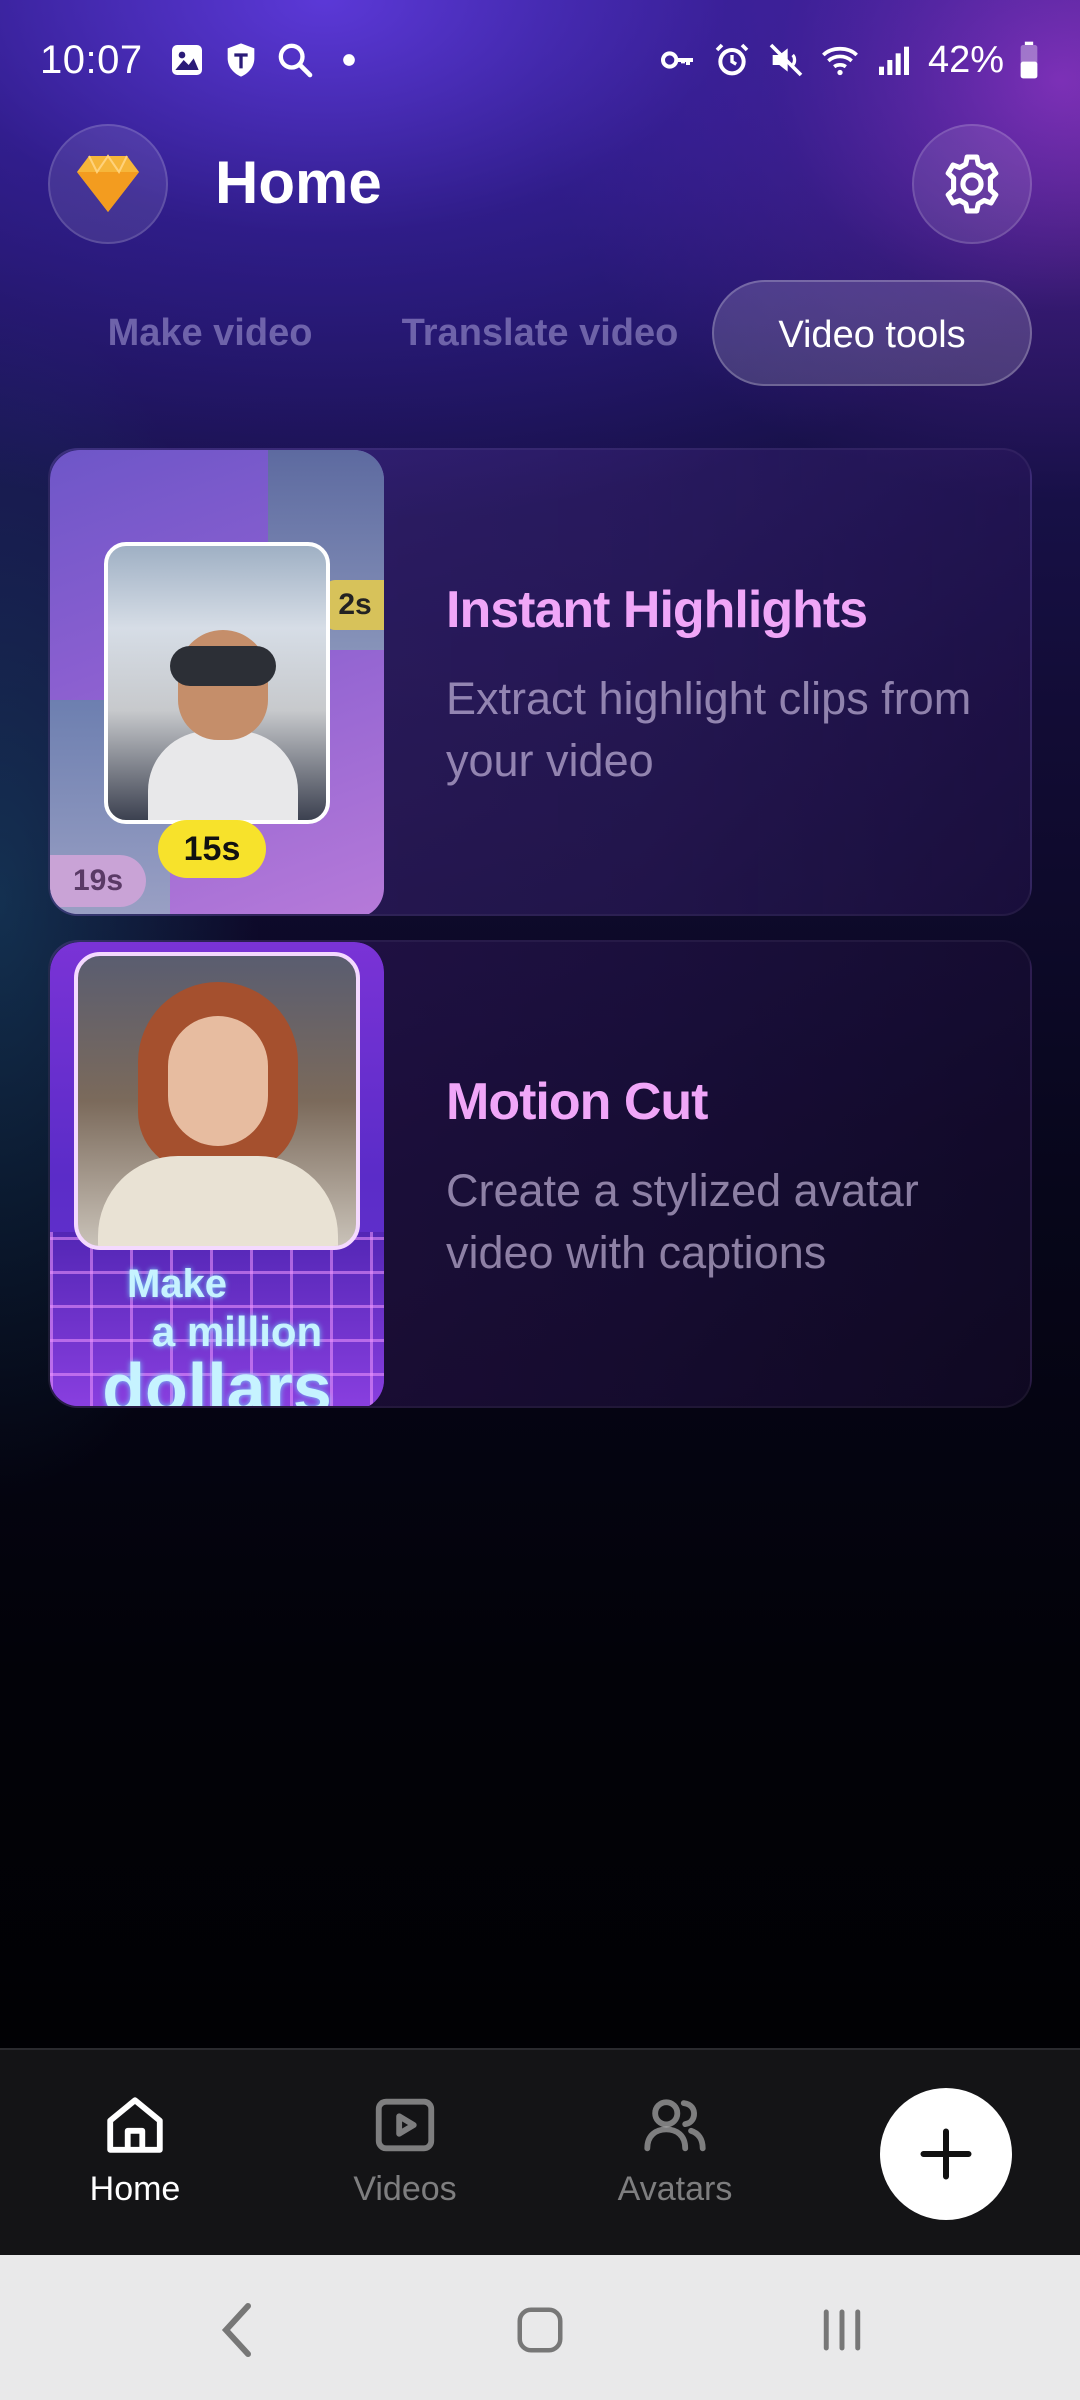 The height and width of the screenshot is (2400, 1080). Describe the element at coordinates (540, 2151) in the screenshot. I see `bottom-nav: Home Videos Avatars` at that location.